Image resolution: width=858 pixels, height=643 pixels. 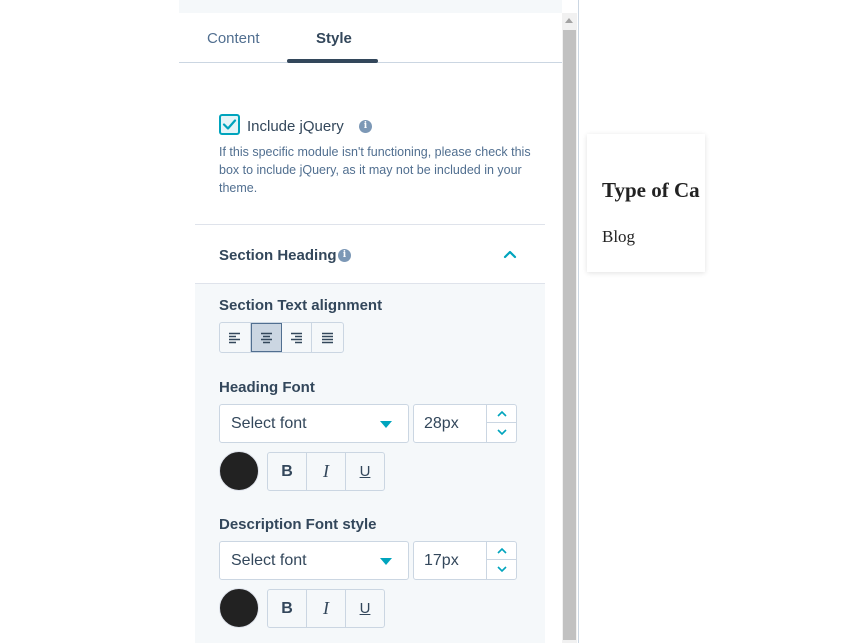 What do you see at coordinates (569, 20) in the screenshot?
I see `scroll-up-arrow-icon` at bounding box center [569, 20].